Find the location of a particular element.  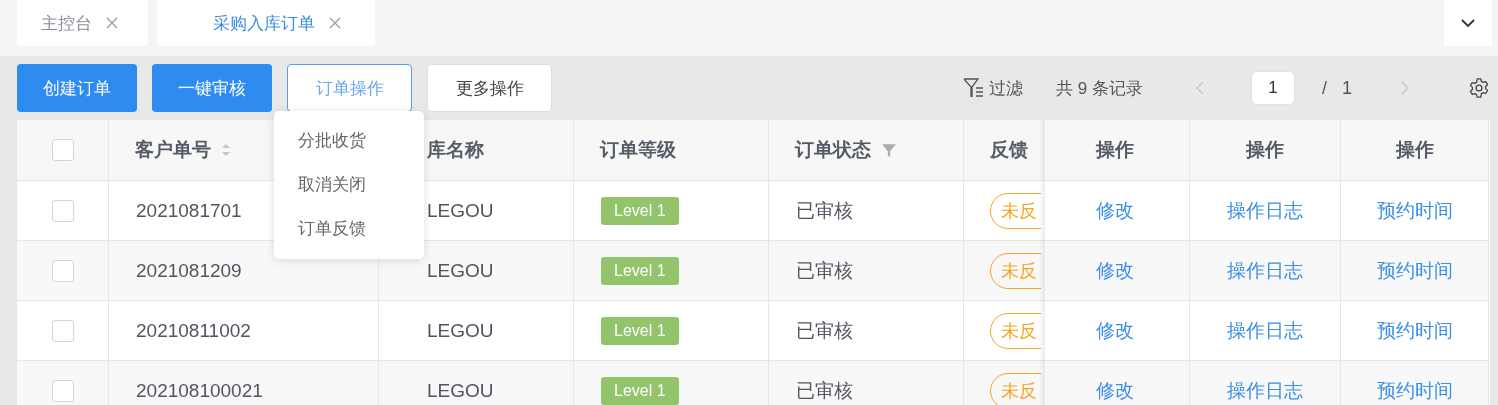

column-header: 订单状态 is located at coordinates (833, 150).